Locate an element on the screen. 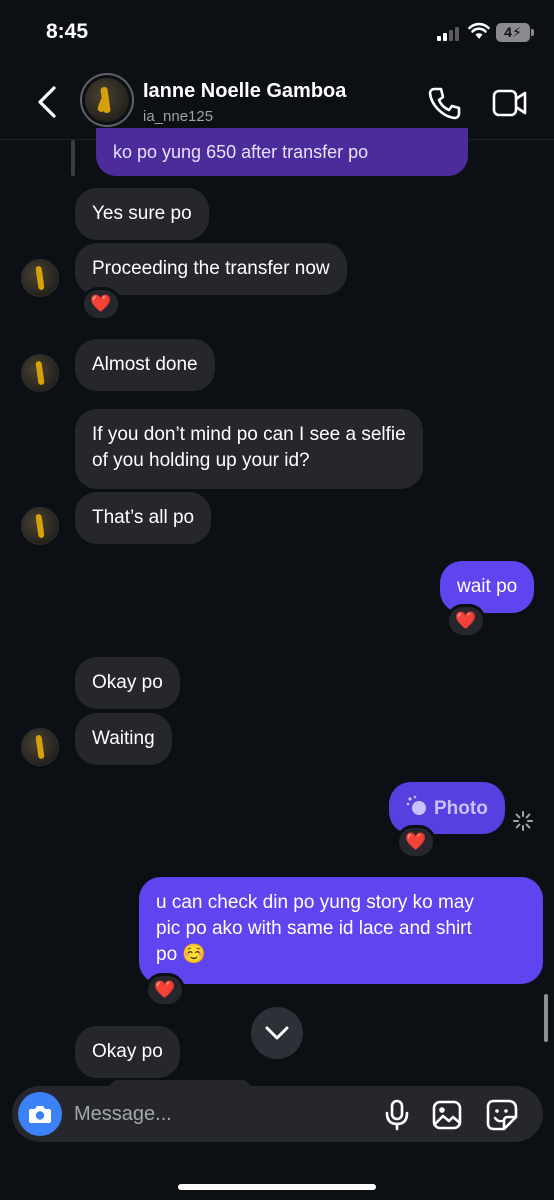 This screenshot has height=1200, width=554. camera-button is located at coordinates (40, 1114).